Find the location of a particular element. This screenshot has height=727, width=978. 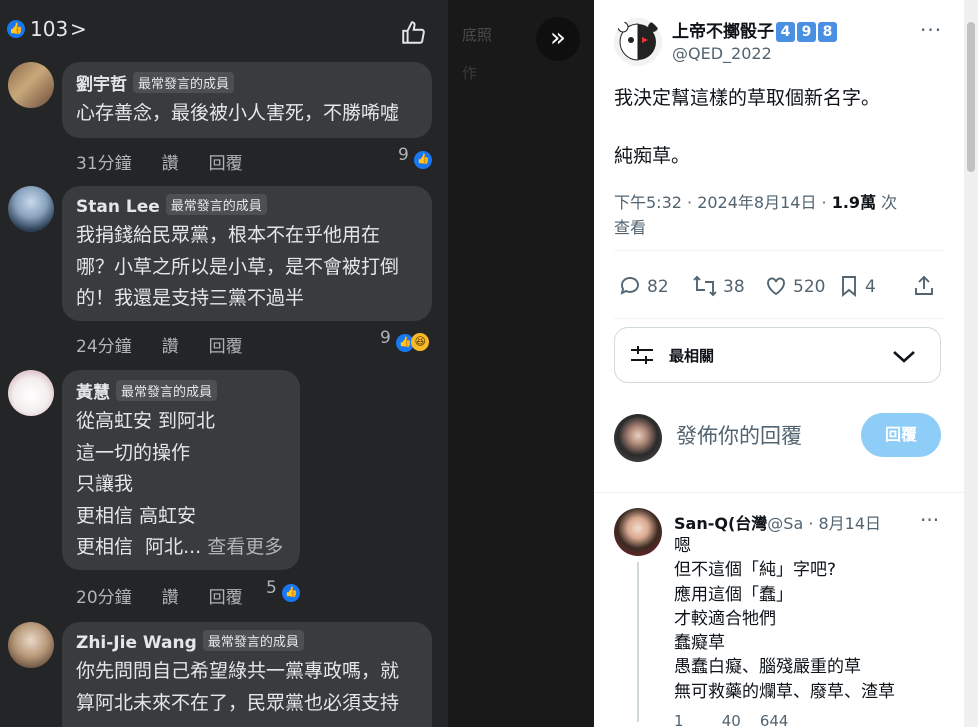

share-button is located at coordinates (926, 286).